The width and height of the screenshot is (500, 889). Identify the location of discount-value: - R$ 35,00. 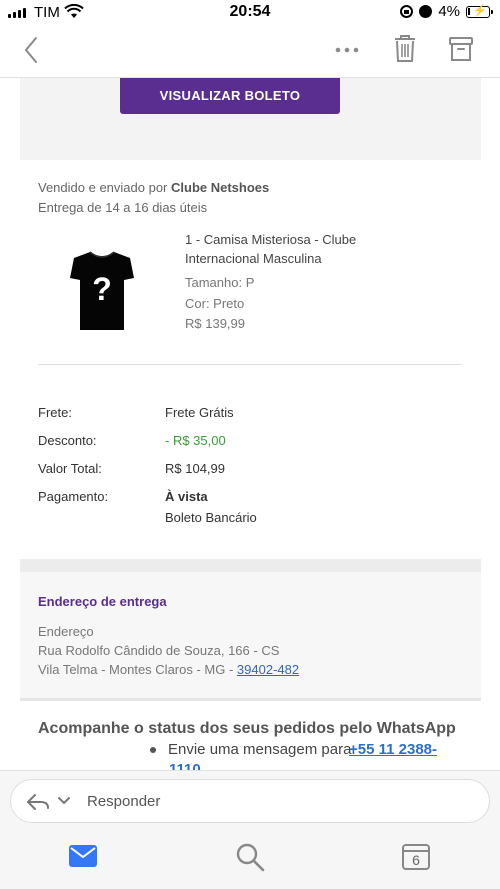
(195, 440).